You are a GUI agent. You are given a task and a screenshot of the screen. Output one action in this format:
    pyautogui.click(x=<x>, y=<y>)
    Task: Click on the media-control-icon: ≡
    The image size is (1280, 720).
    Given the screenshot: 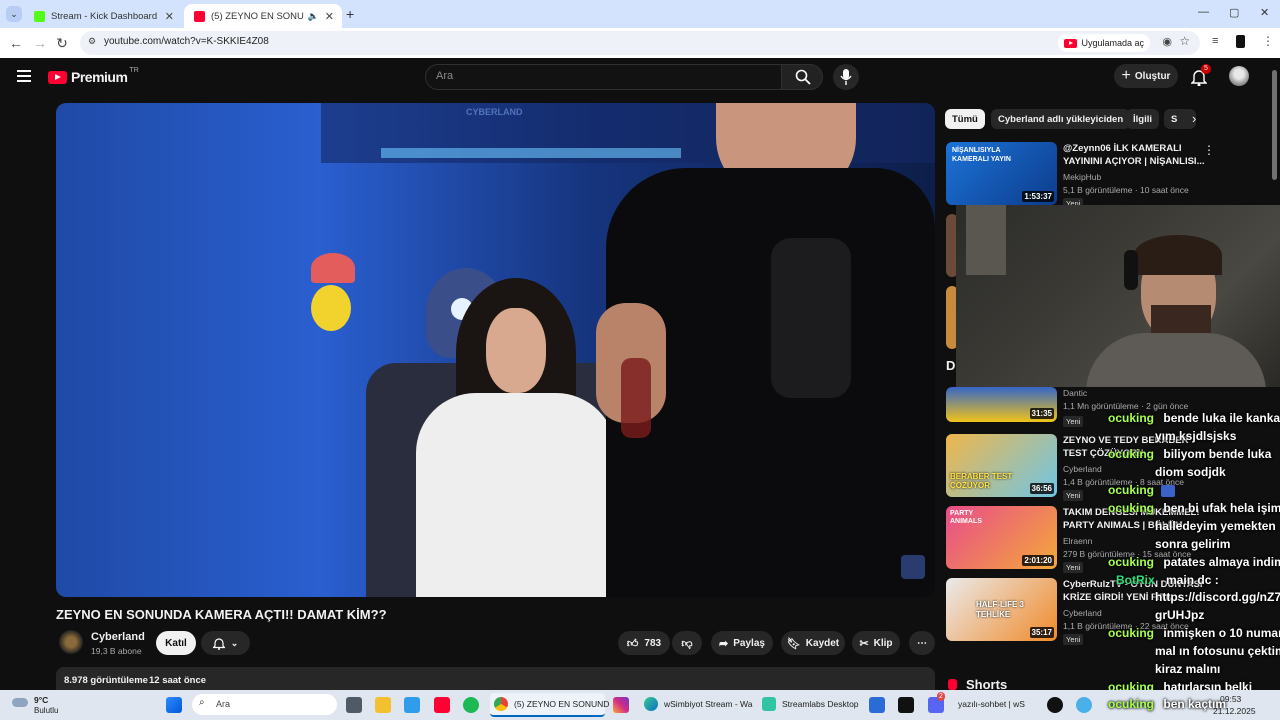 What is the action you would take?
    pyautogui.click(x=1215, y=41)
    